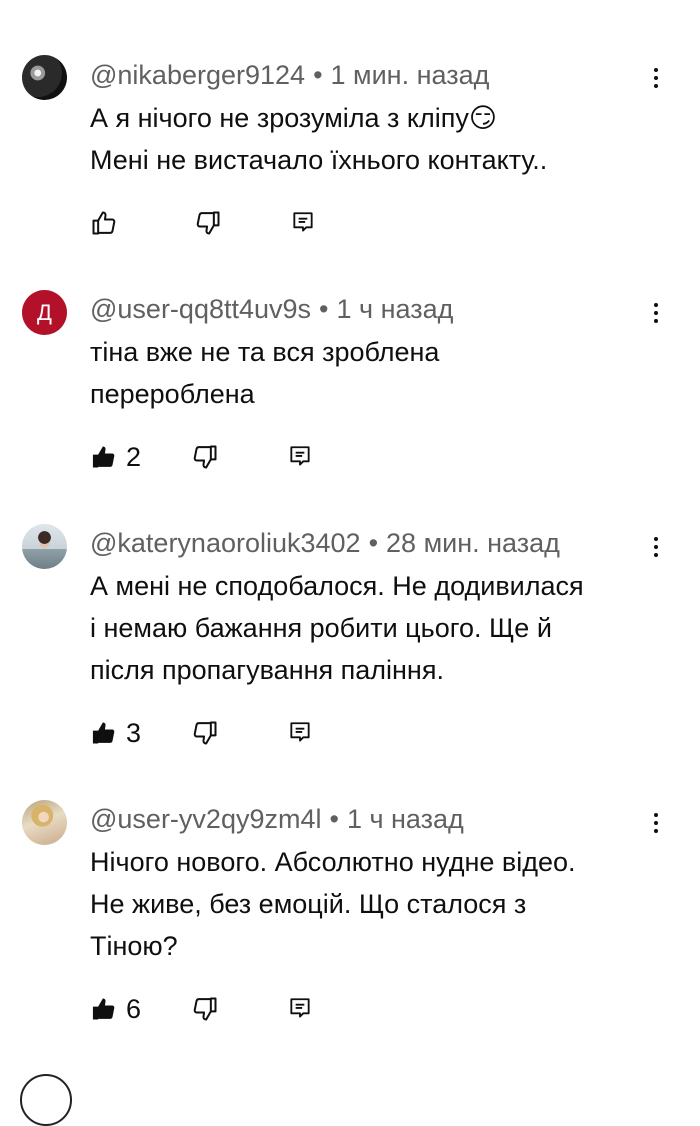 This screenshot has width=700, height=1126. I want to click on previous-comment-actions-fragment, so click(140, 3).